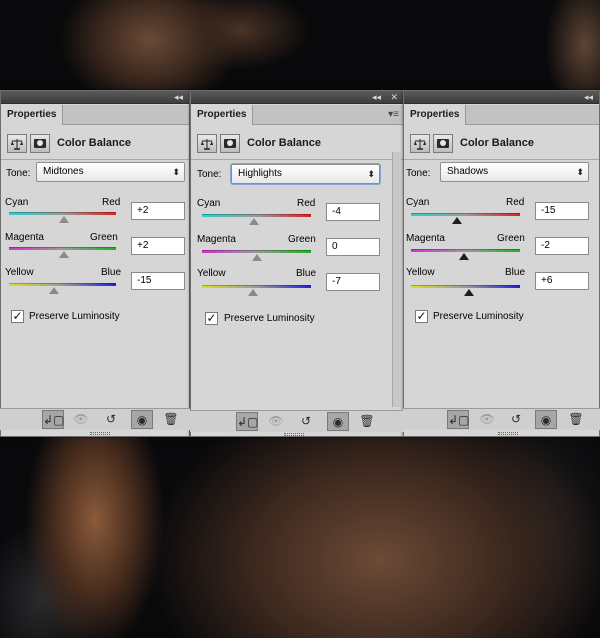  What do you see at coordinates (110, 172) in the screenshot?
I see `tone-select: Midtones ⬍` at bounding box center [110, 172].